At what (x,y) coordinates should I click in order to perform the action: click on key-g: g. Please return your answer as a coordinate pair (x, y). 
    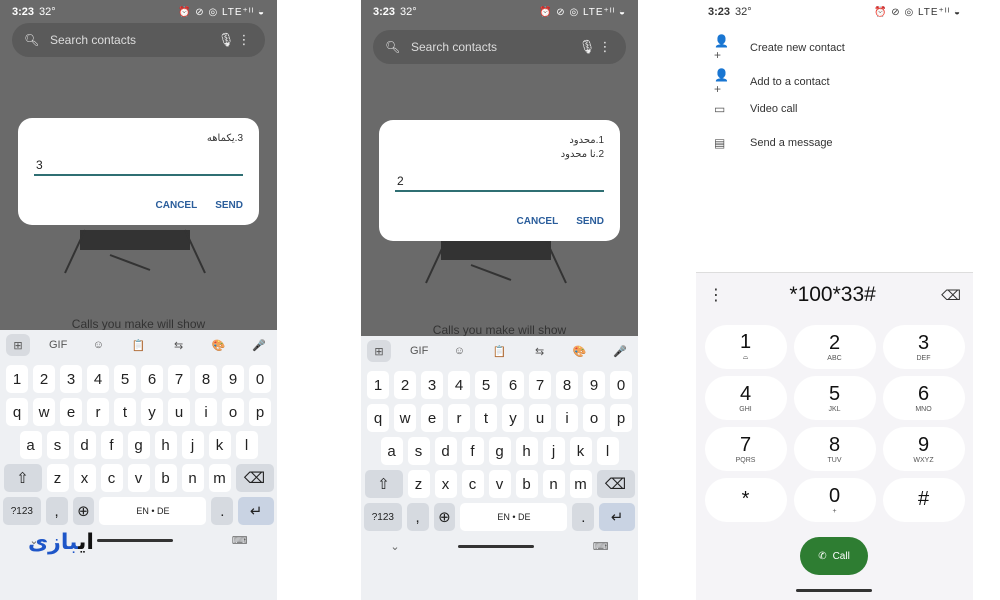
    Looking at the image, I should click on (499, 451).